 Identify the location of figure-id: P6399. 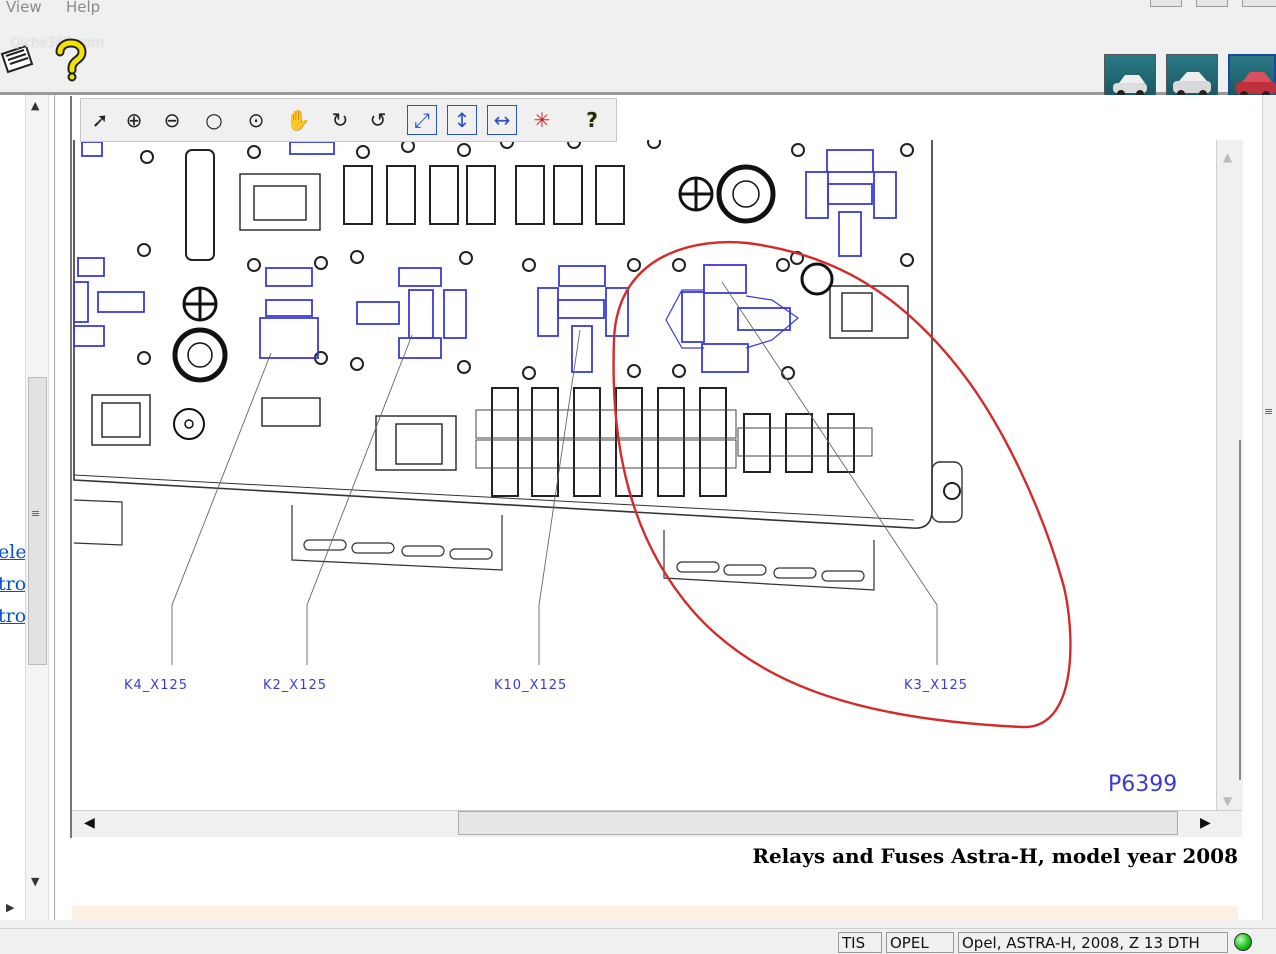
(1143, 784).